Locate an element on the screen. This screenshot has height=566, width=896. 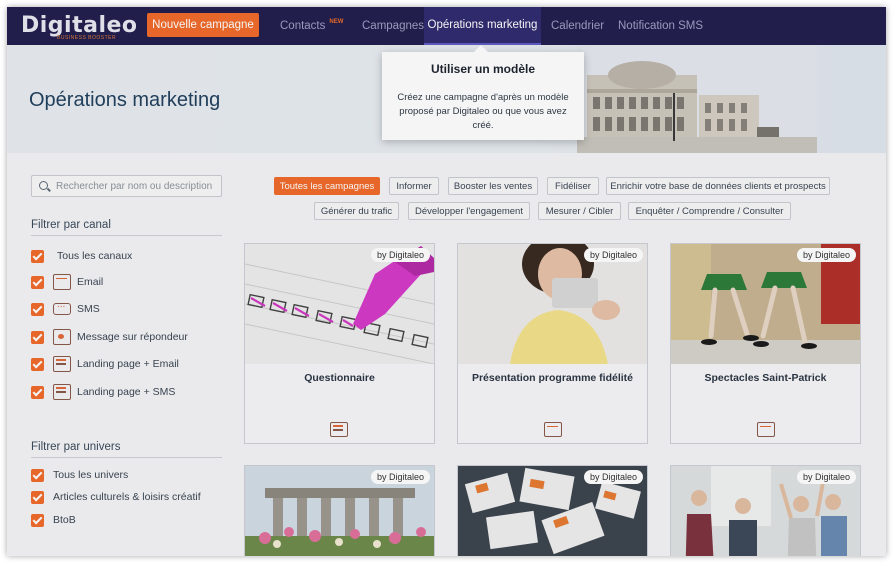
channel-sms-checkbox: SMS is located at coordinates (65, 308).